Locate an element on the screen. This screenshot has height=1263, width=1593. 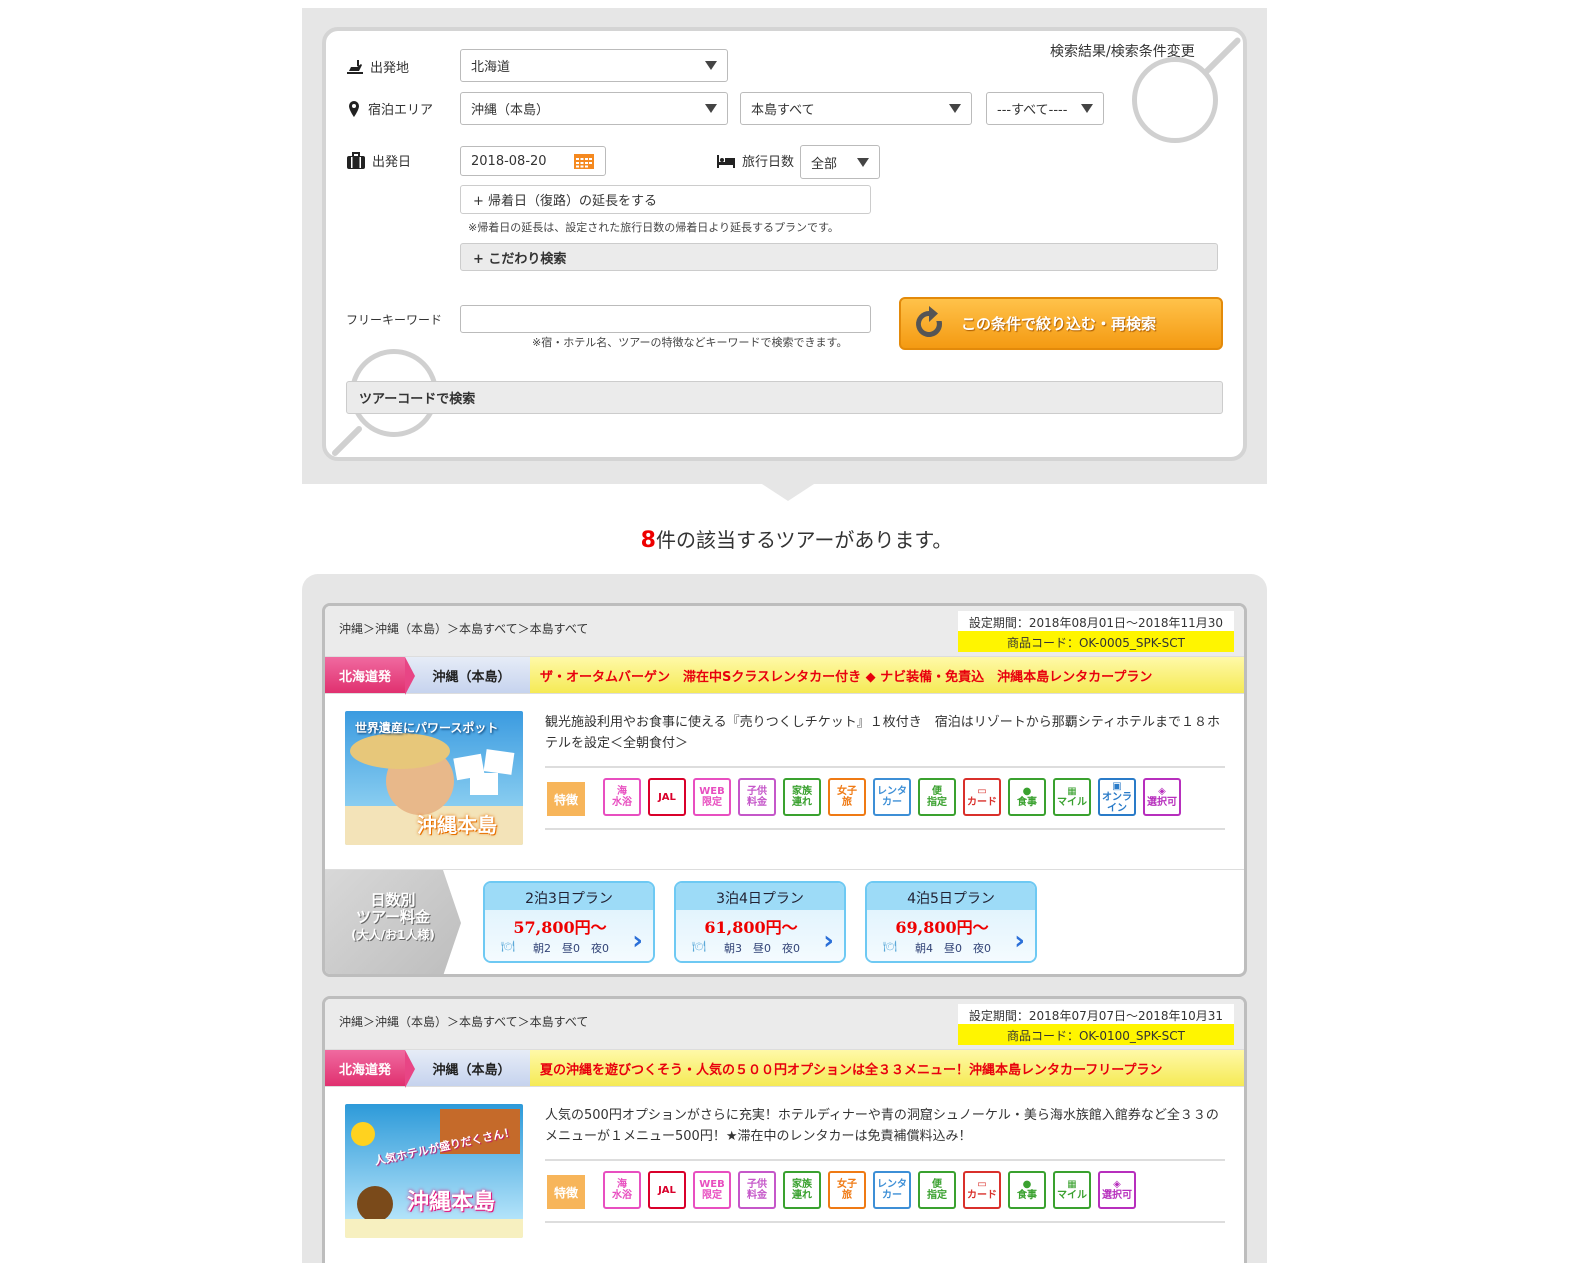
tour-code-search-toggle: ツアーコードで検索 is located at coordinates (784, 397).